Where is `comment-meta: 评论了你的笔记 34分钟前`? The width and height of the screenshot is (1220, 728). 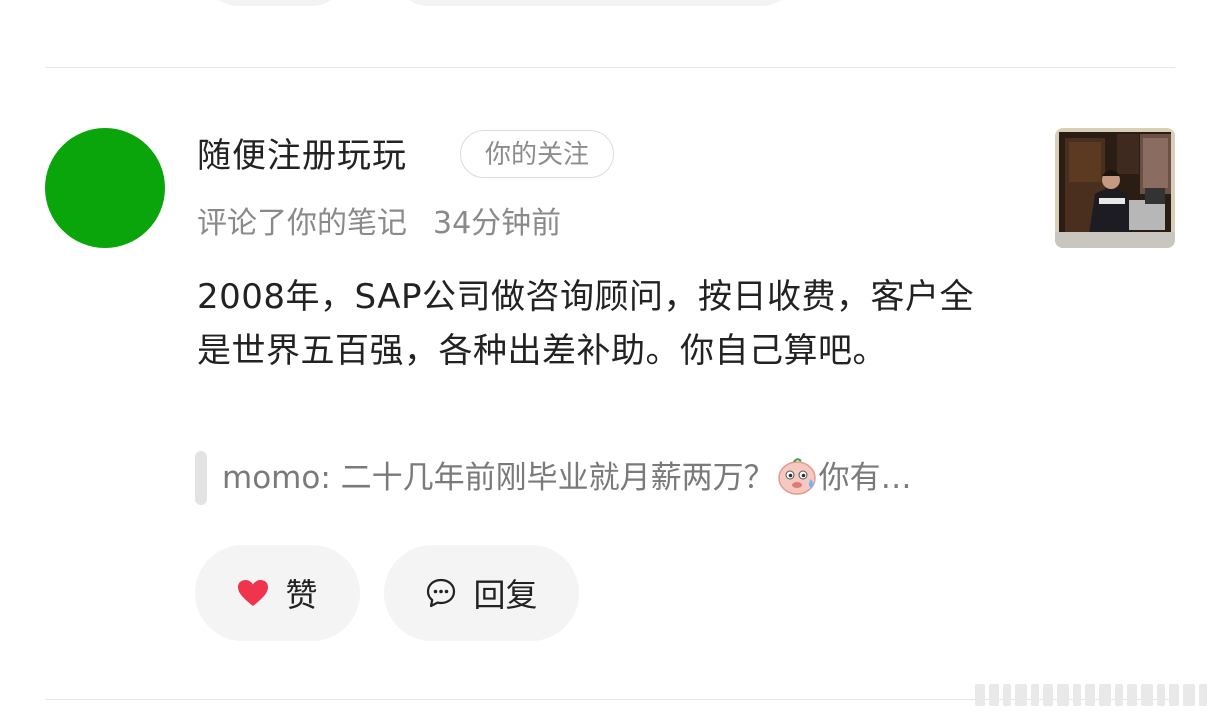
comment-meta: 评论了你的笔记 34分钟前 is located at coordinates (379, 224).